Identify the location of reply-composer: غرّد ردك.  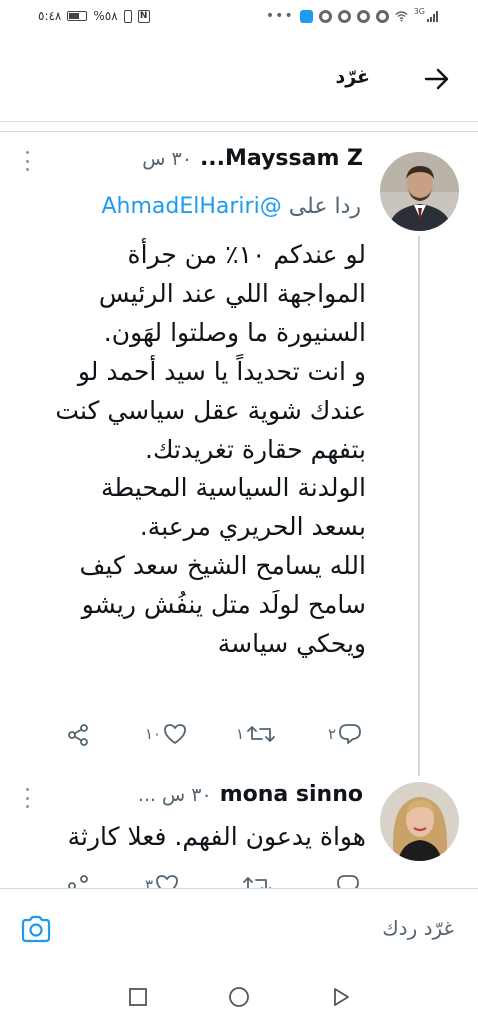
(239, 930).